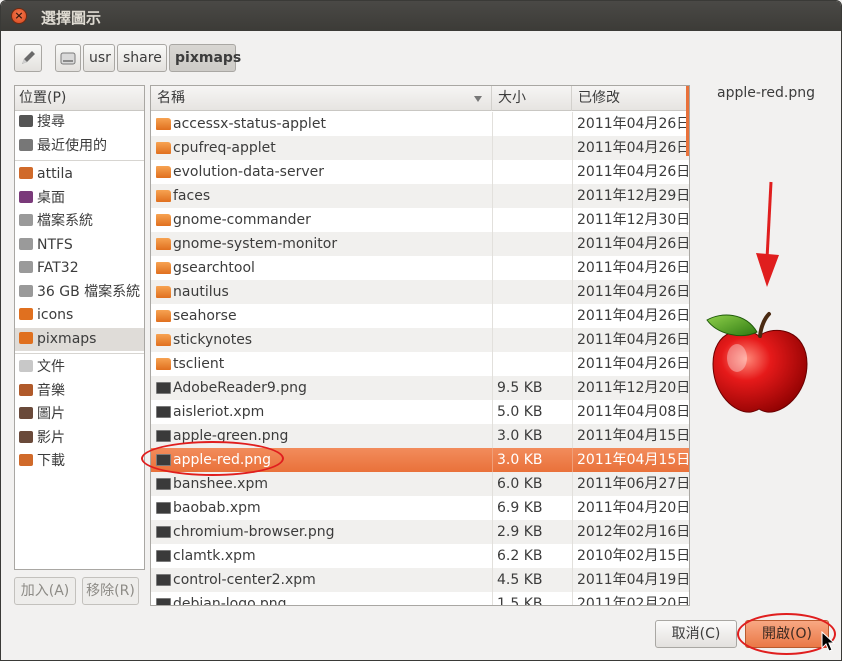  Describe the element at coordinates (532, 508) in the screenshot. I see `file-size-cell: 6.9 KB` at that location.